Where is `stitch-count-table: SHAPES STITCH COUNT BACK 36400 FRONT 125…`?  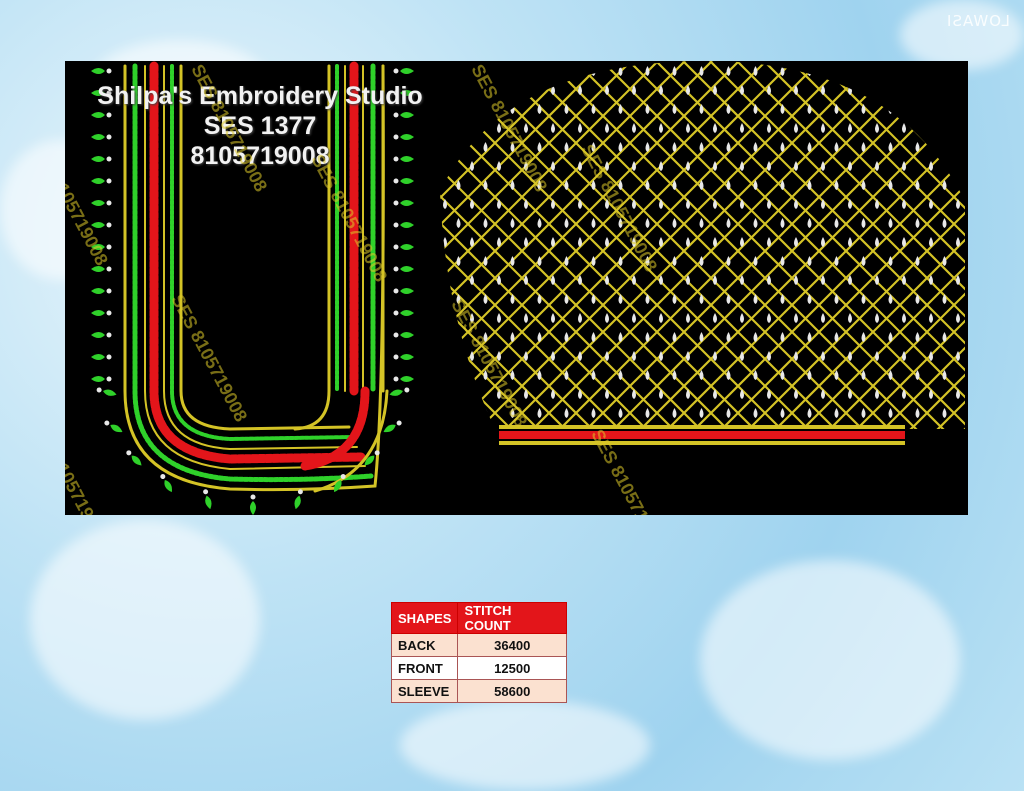
stitch-count-table: SHAPES STITCH COUNT BACK 36400 FRONT 125… is located at coordinates (478, 652).